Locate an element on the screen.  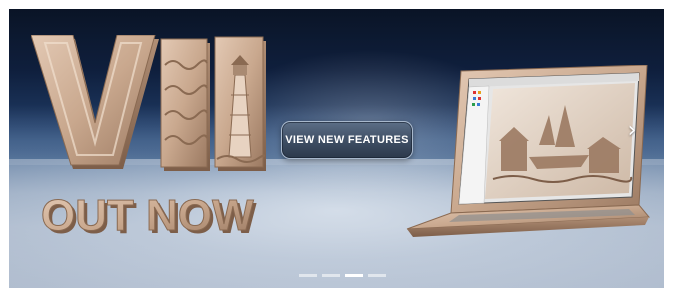
carousel-dot-active is located at coordinates (354, 275).